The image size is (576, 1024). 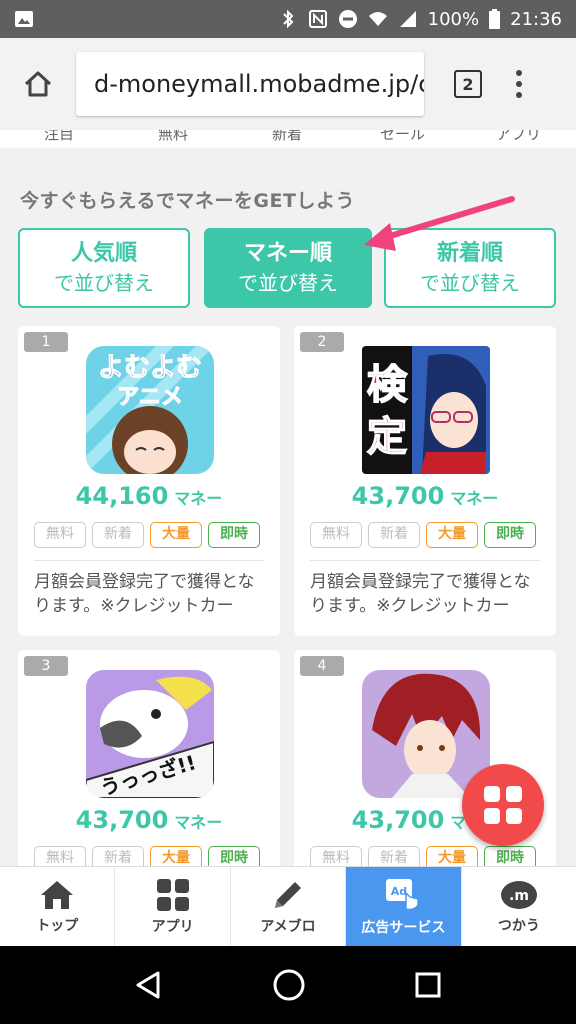 What do you see at coordinates (187, 201) in the screenshot?
I see `lead-text: 今すぐもらえるでマネーをGETしよう` at bounding box center [187, 201].